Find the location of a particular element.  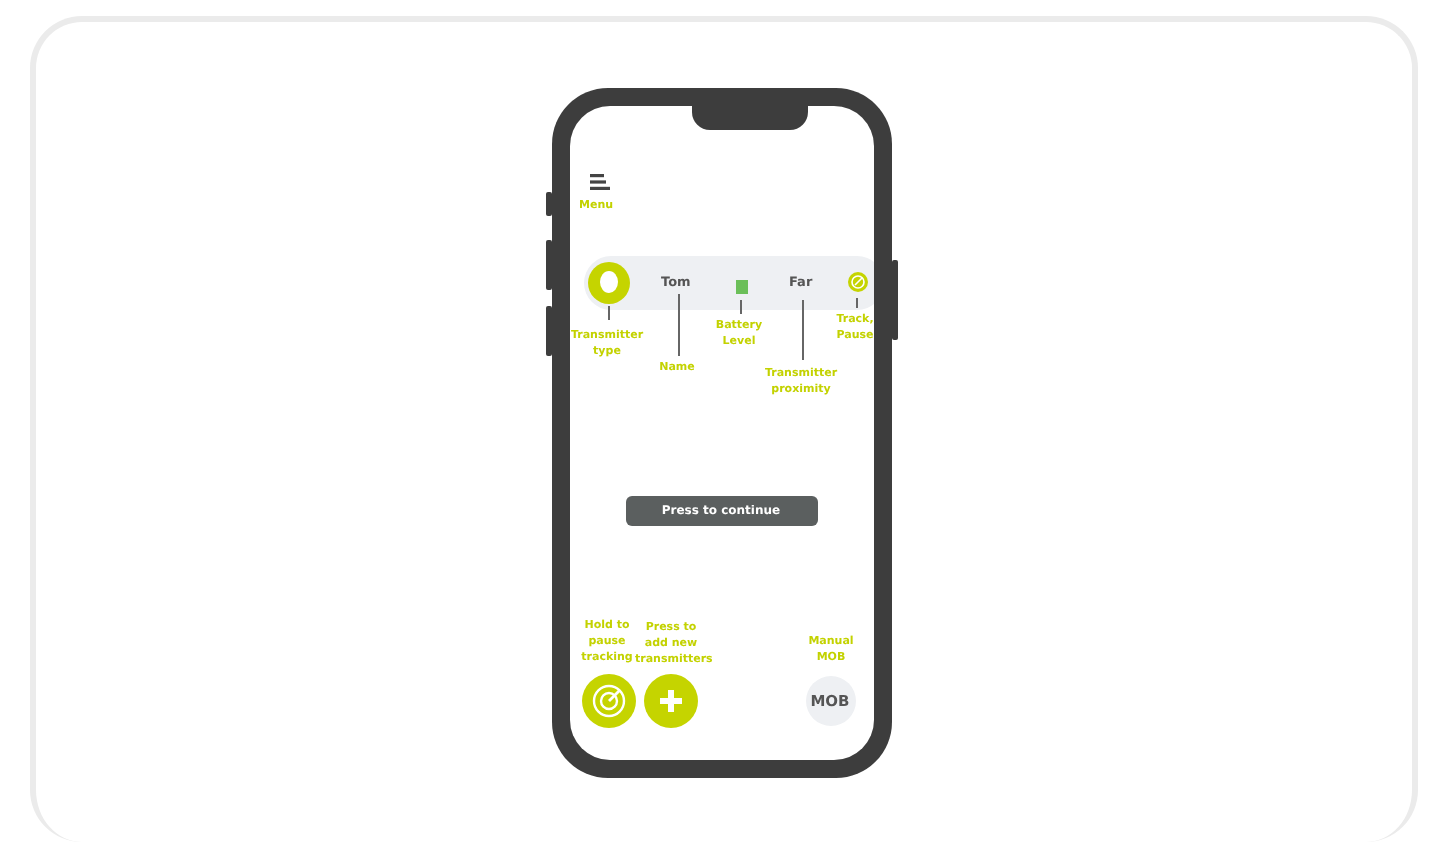

radar-button is located at coordinates (608, 701).